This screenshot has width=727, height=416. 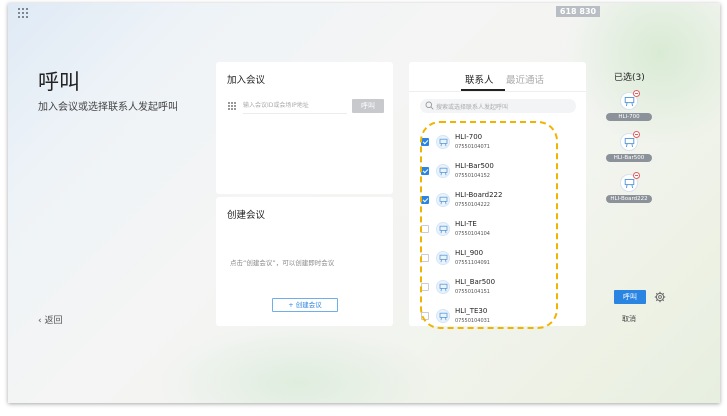 I want to click on contact-name: HLI-Bar500, so click(x=474, y=166).